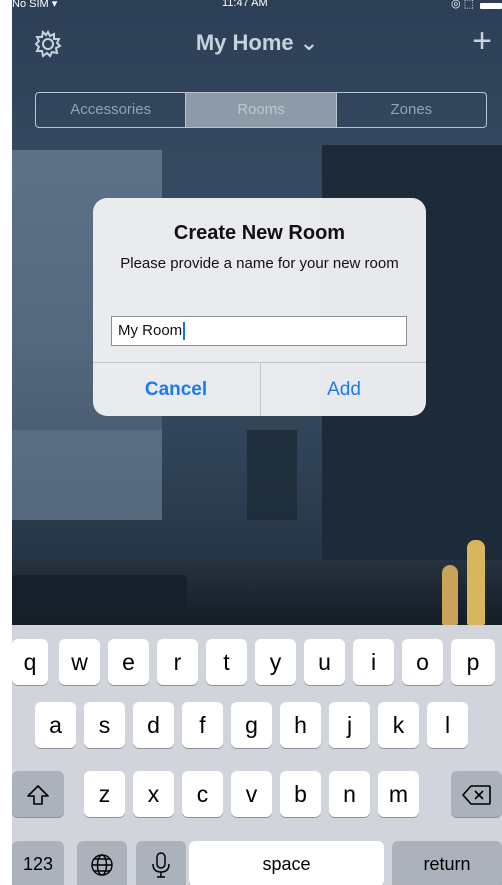 The width and height of the screenshot is (502, 885). I want to click on key-e: e, so click(128, 662).